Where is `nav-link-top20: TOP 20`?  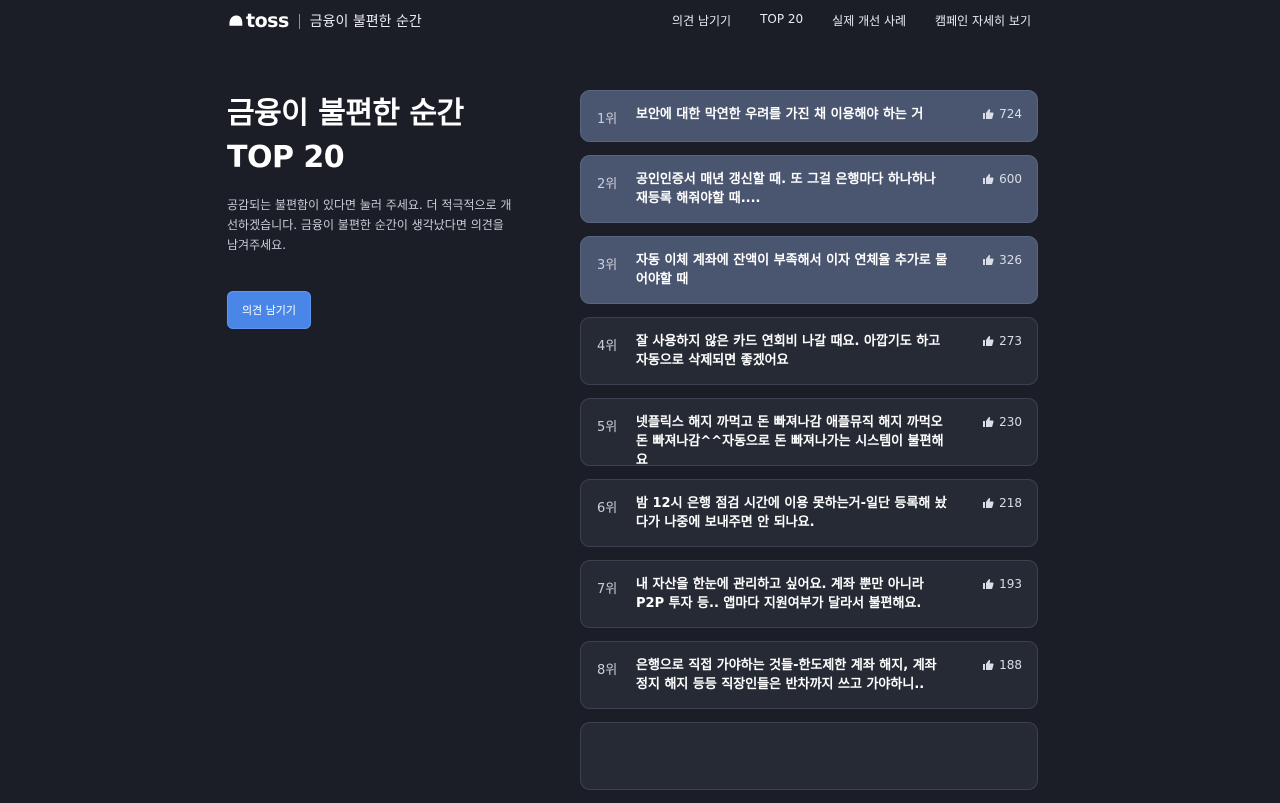
nav-link-top20: TOP 20 is located at coordinates (781, 20).